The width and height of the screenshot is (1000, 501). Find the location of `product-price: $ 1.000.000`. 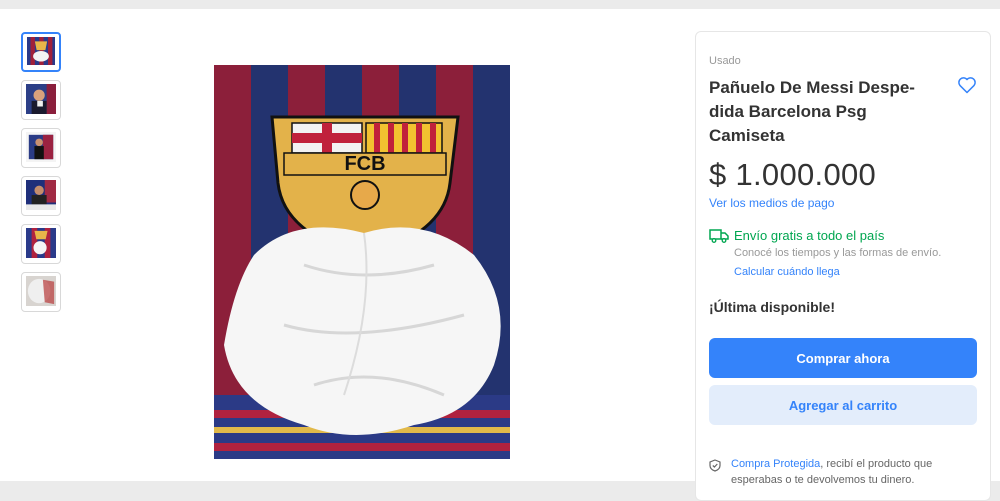

product-price: $ 1.000.000 is located at coordinates (793, 174).